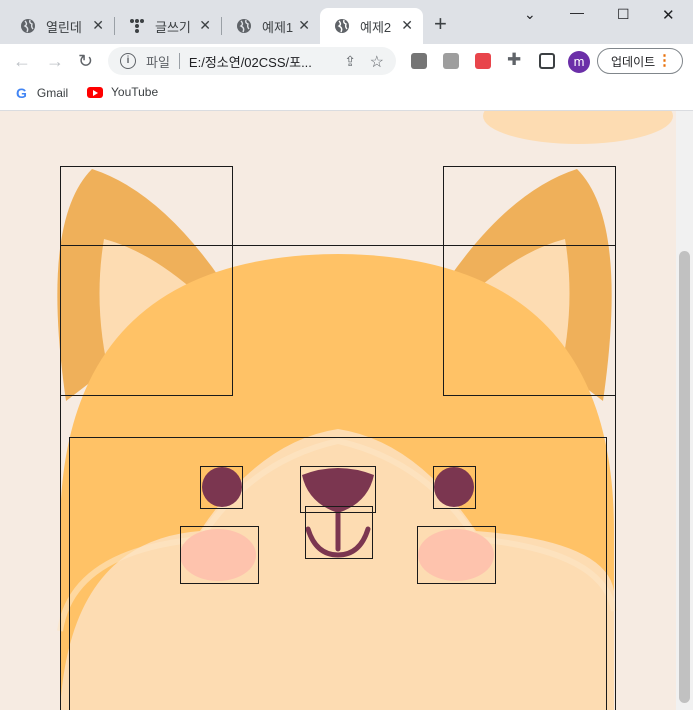  Describe the element at coordinates (514, 60) in the screenshot. I see `extensions-puzzle-icon: ✚` at that location.